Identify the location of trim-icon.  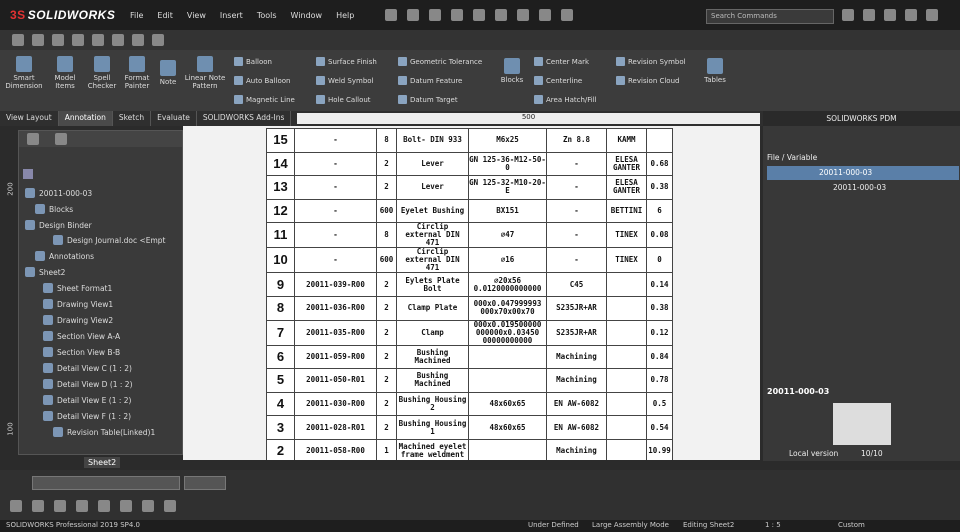
(148, 506).